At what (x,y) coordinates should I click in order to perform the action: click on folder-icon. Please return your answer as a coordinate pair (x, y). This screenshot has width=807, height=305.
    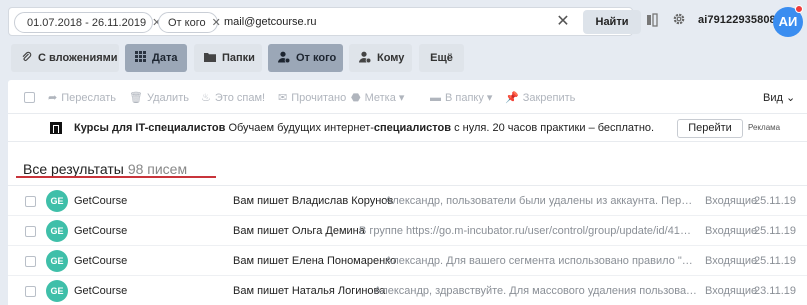
    Looking at the image, I should click on (210, 58).